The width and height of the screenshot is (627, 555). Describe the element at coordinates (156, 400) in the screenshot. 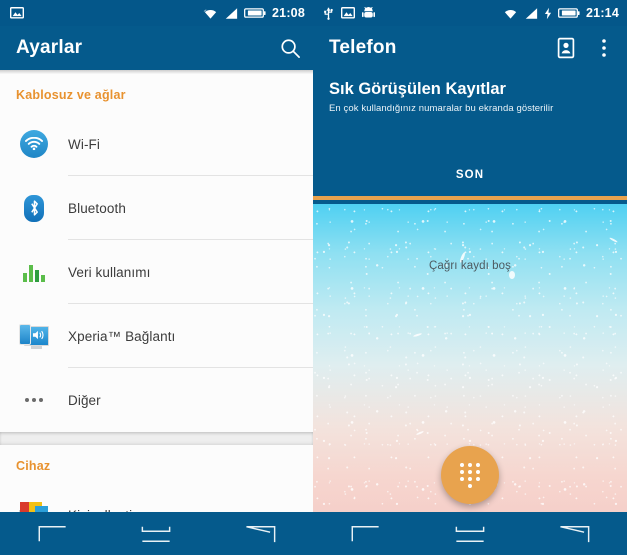

I see `sidebar-item-more: Diğer` at that location.